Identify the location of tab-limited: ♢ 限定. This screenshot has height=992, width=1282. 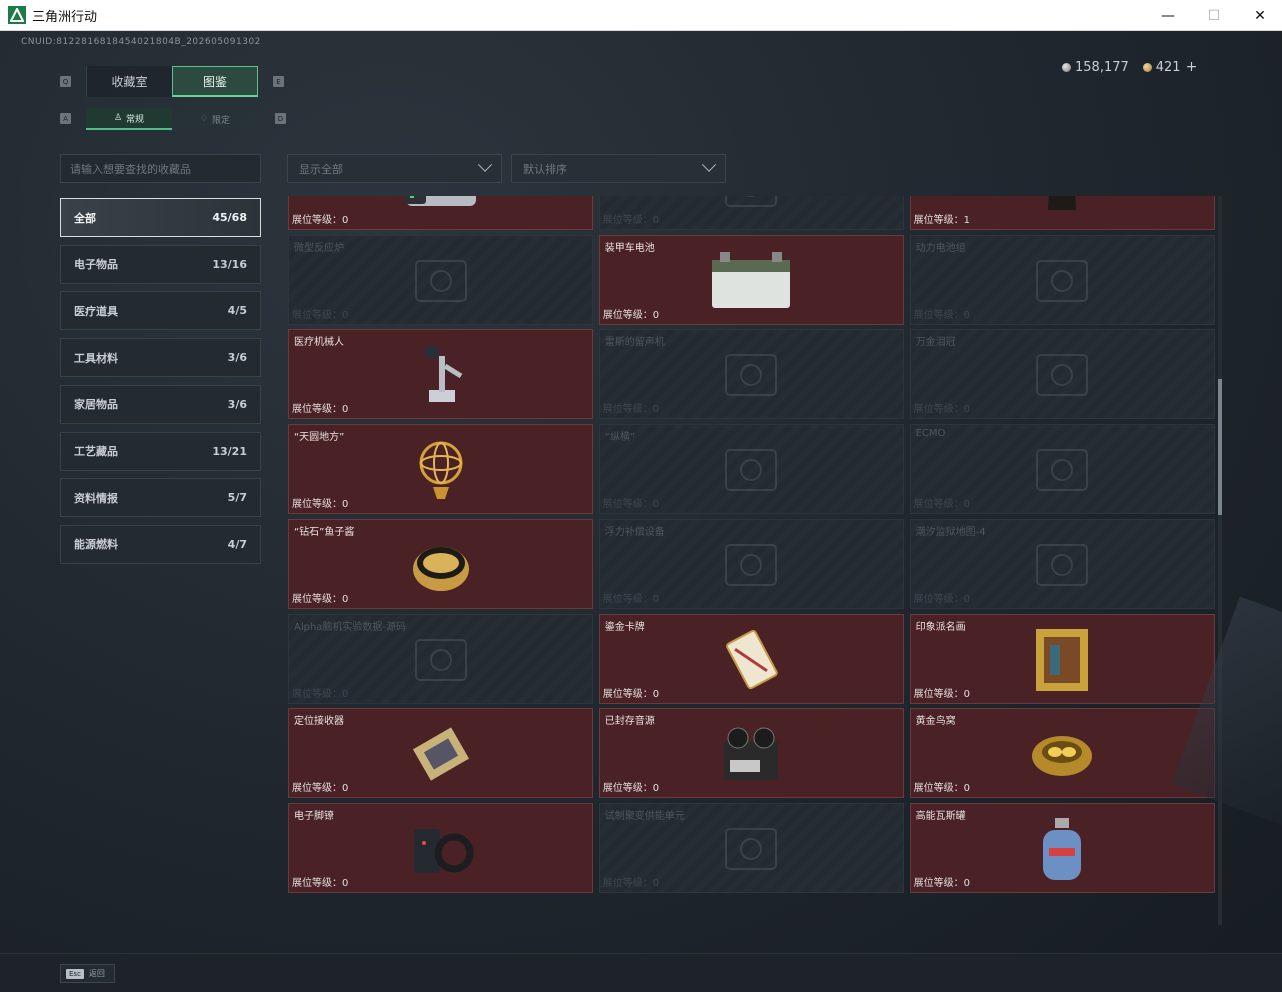
(215, 119).